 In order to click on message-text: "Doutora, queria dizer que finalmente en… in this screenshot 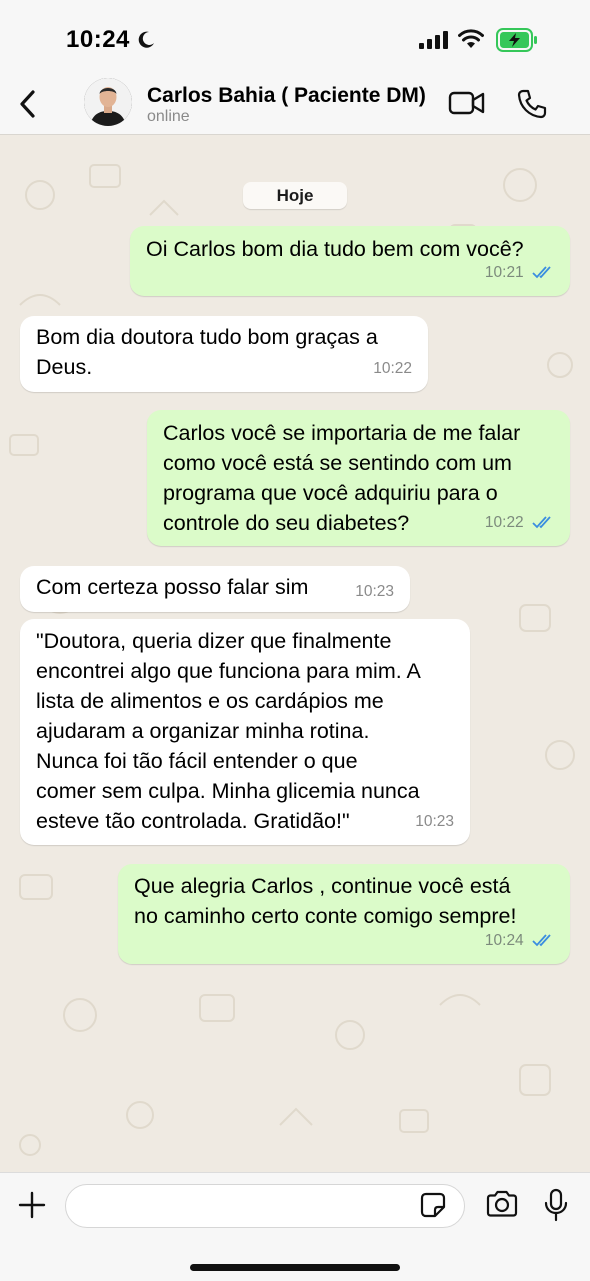, I will do `click(228, 731)`.